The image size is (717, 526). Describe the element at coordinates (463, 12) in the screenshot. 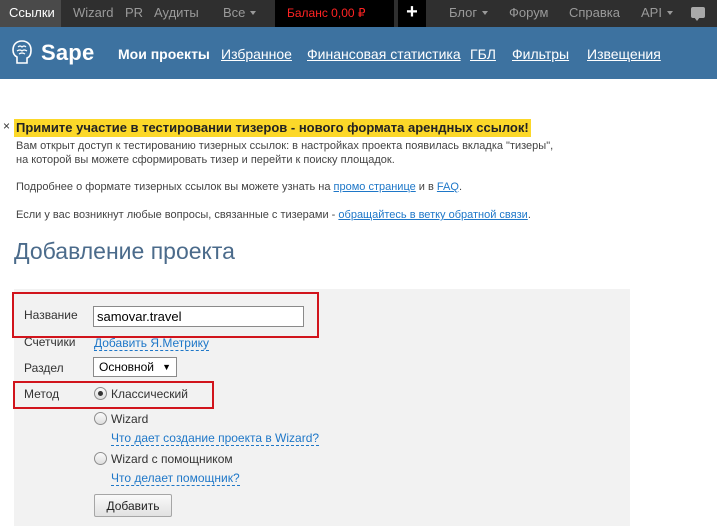

I see `topbar-blog-label: Блог` at that location.